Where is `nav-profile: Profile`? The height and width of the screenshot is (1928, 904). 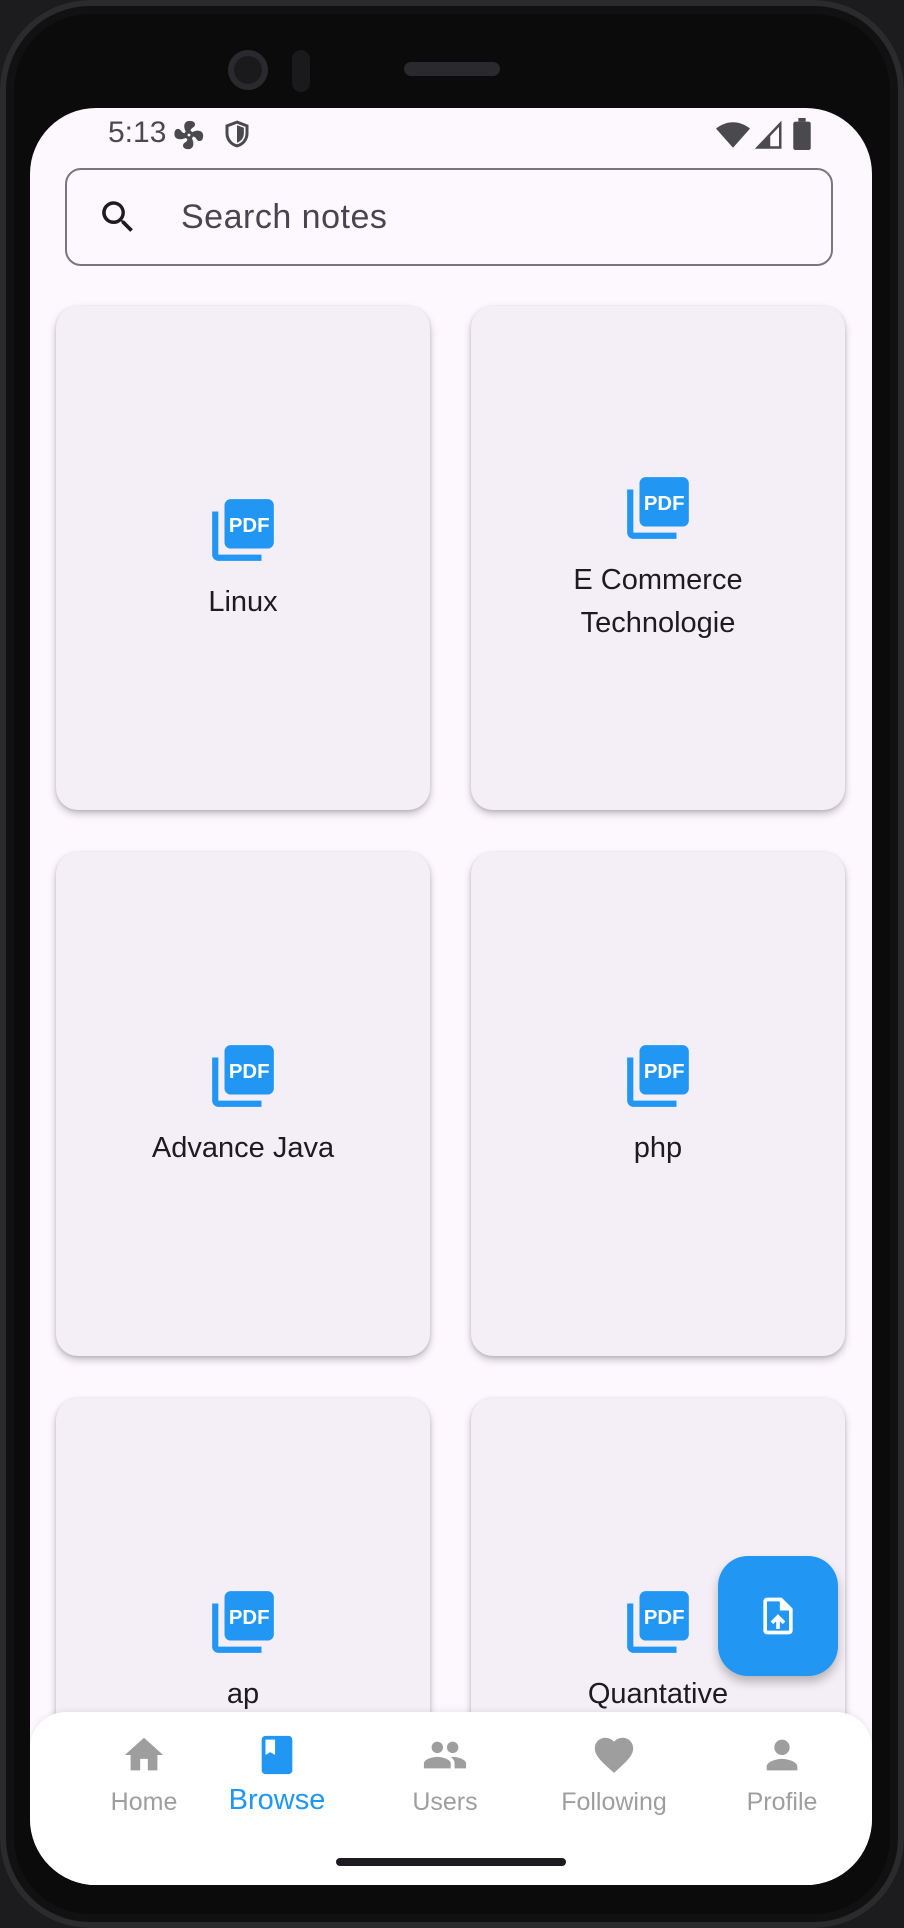 nav-profile: Profile is located at coordinates (782, 1774).